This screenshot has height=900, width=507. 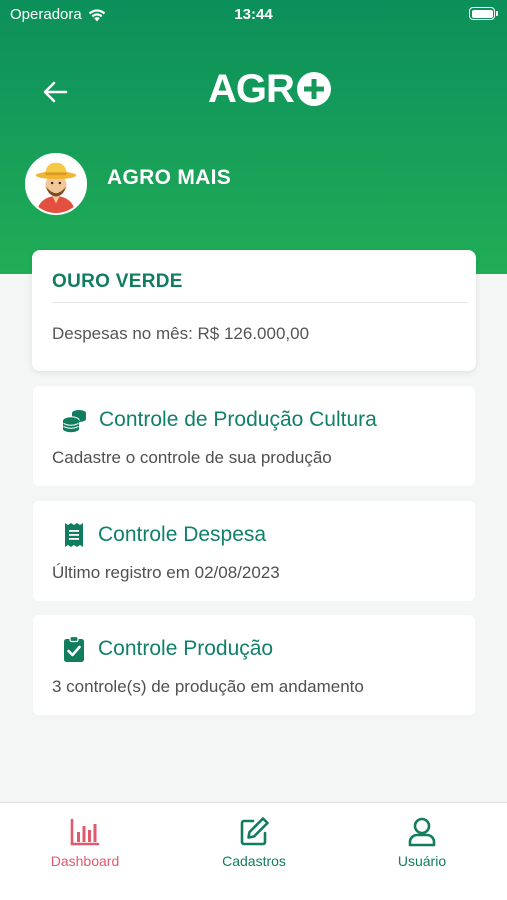 What do you see at coordinates (74, 535) in the screenshot?
I see `receipt-icon` at bounding box center [74, 535].